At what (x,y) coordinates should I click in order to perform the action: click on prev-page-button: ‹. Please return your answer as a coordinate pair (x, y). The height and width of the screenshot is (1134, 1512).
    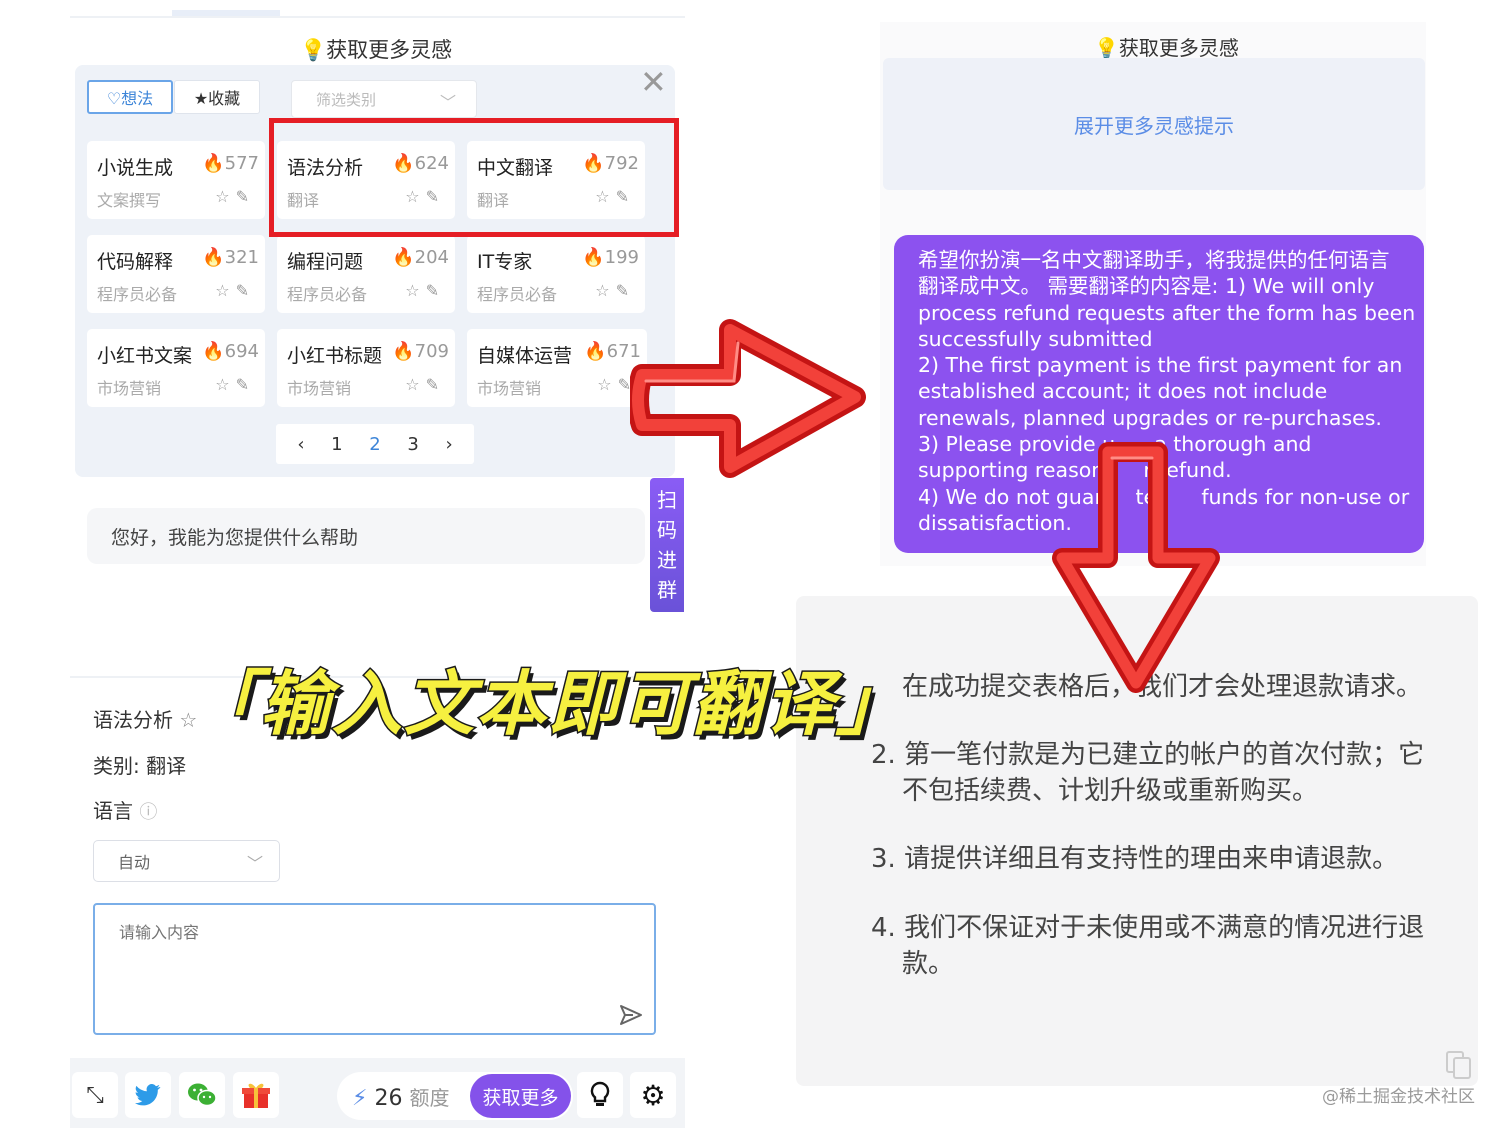
    Looking at the image, I should click on (300, 444).